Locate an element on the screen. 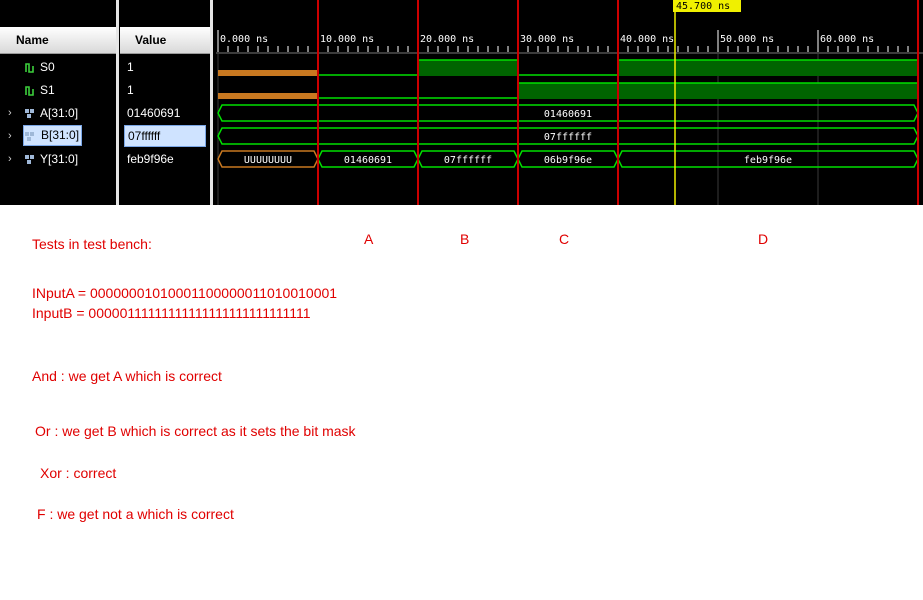 The image size is (923, 600). signal-name-label: S1 is located at coordinates (47, 90).